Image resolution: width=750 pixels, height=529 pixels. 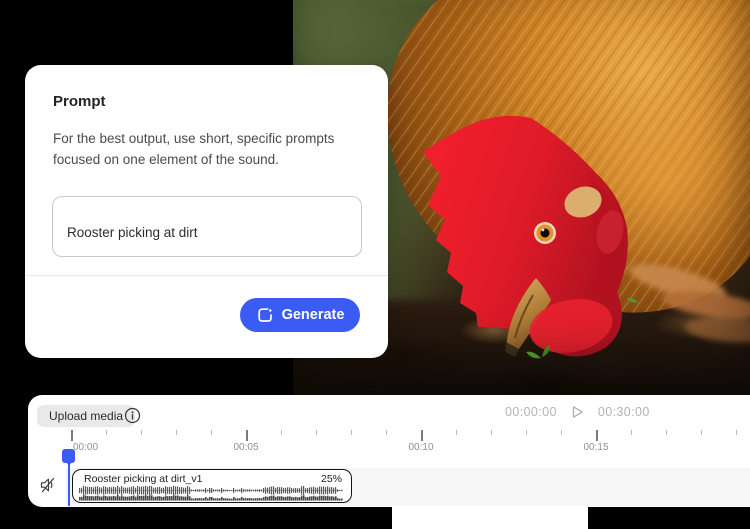 What do you see at coordinates (211, 493) in the screenshot?
I see `waveform` at bounding box center [211, 493].